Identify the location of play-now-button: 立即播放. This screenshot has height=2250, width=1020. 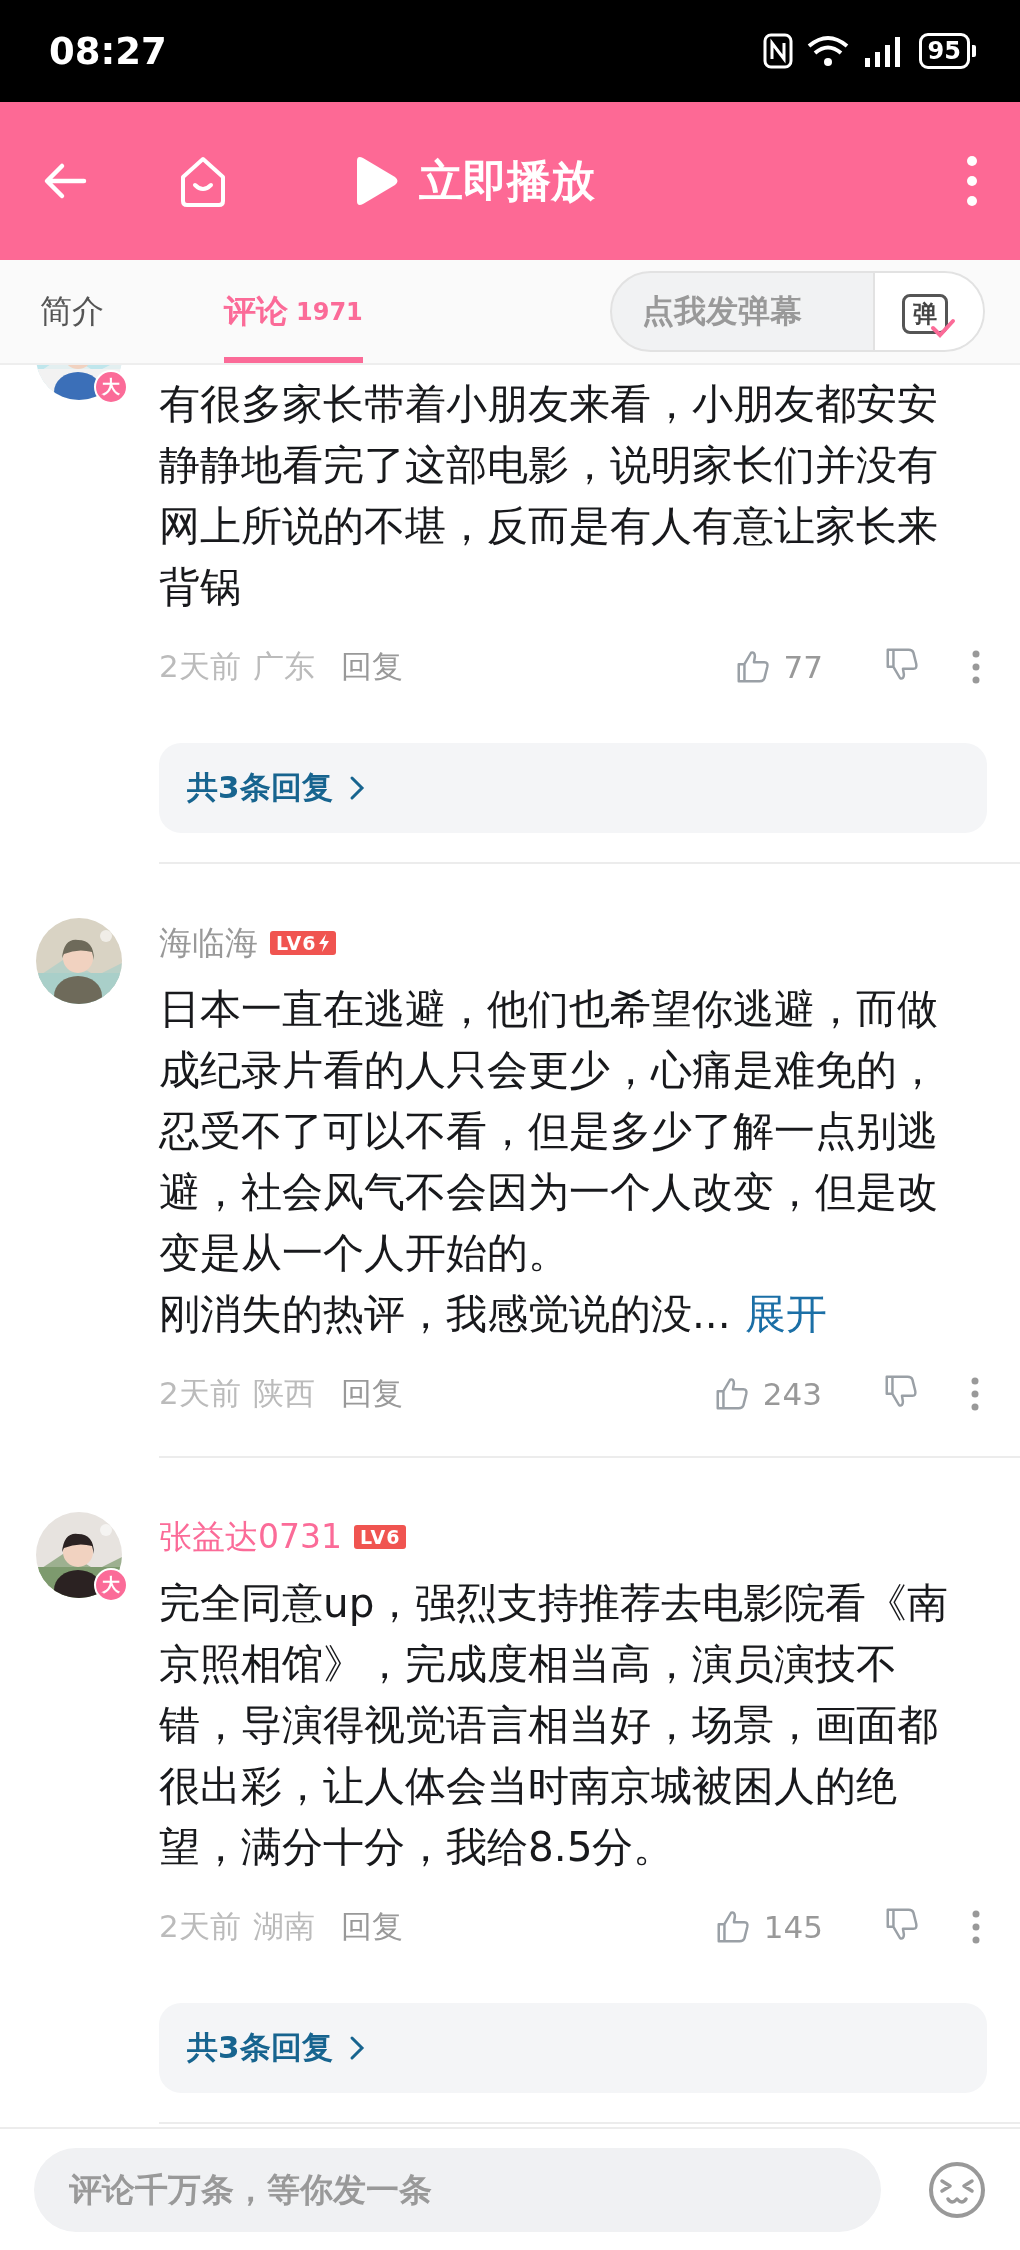
(473, 181).